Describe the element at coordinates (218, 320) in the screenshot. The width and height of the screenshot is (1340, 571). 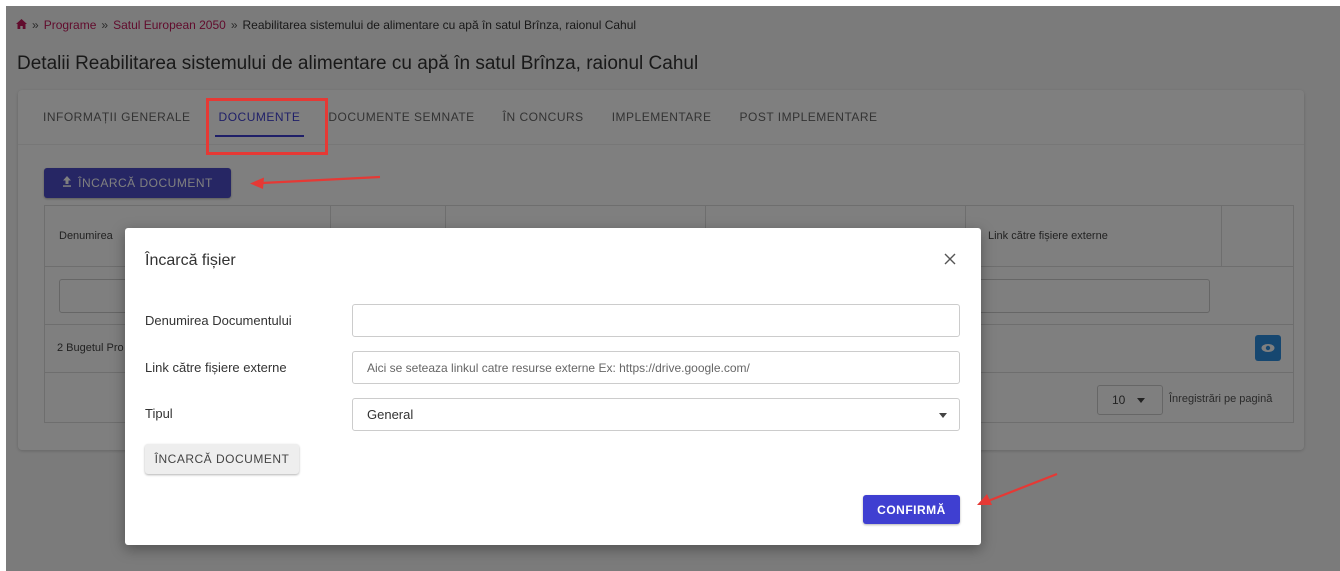
I see `document-name-label: Denumirea Documentului` at that location.